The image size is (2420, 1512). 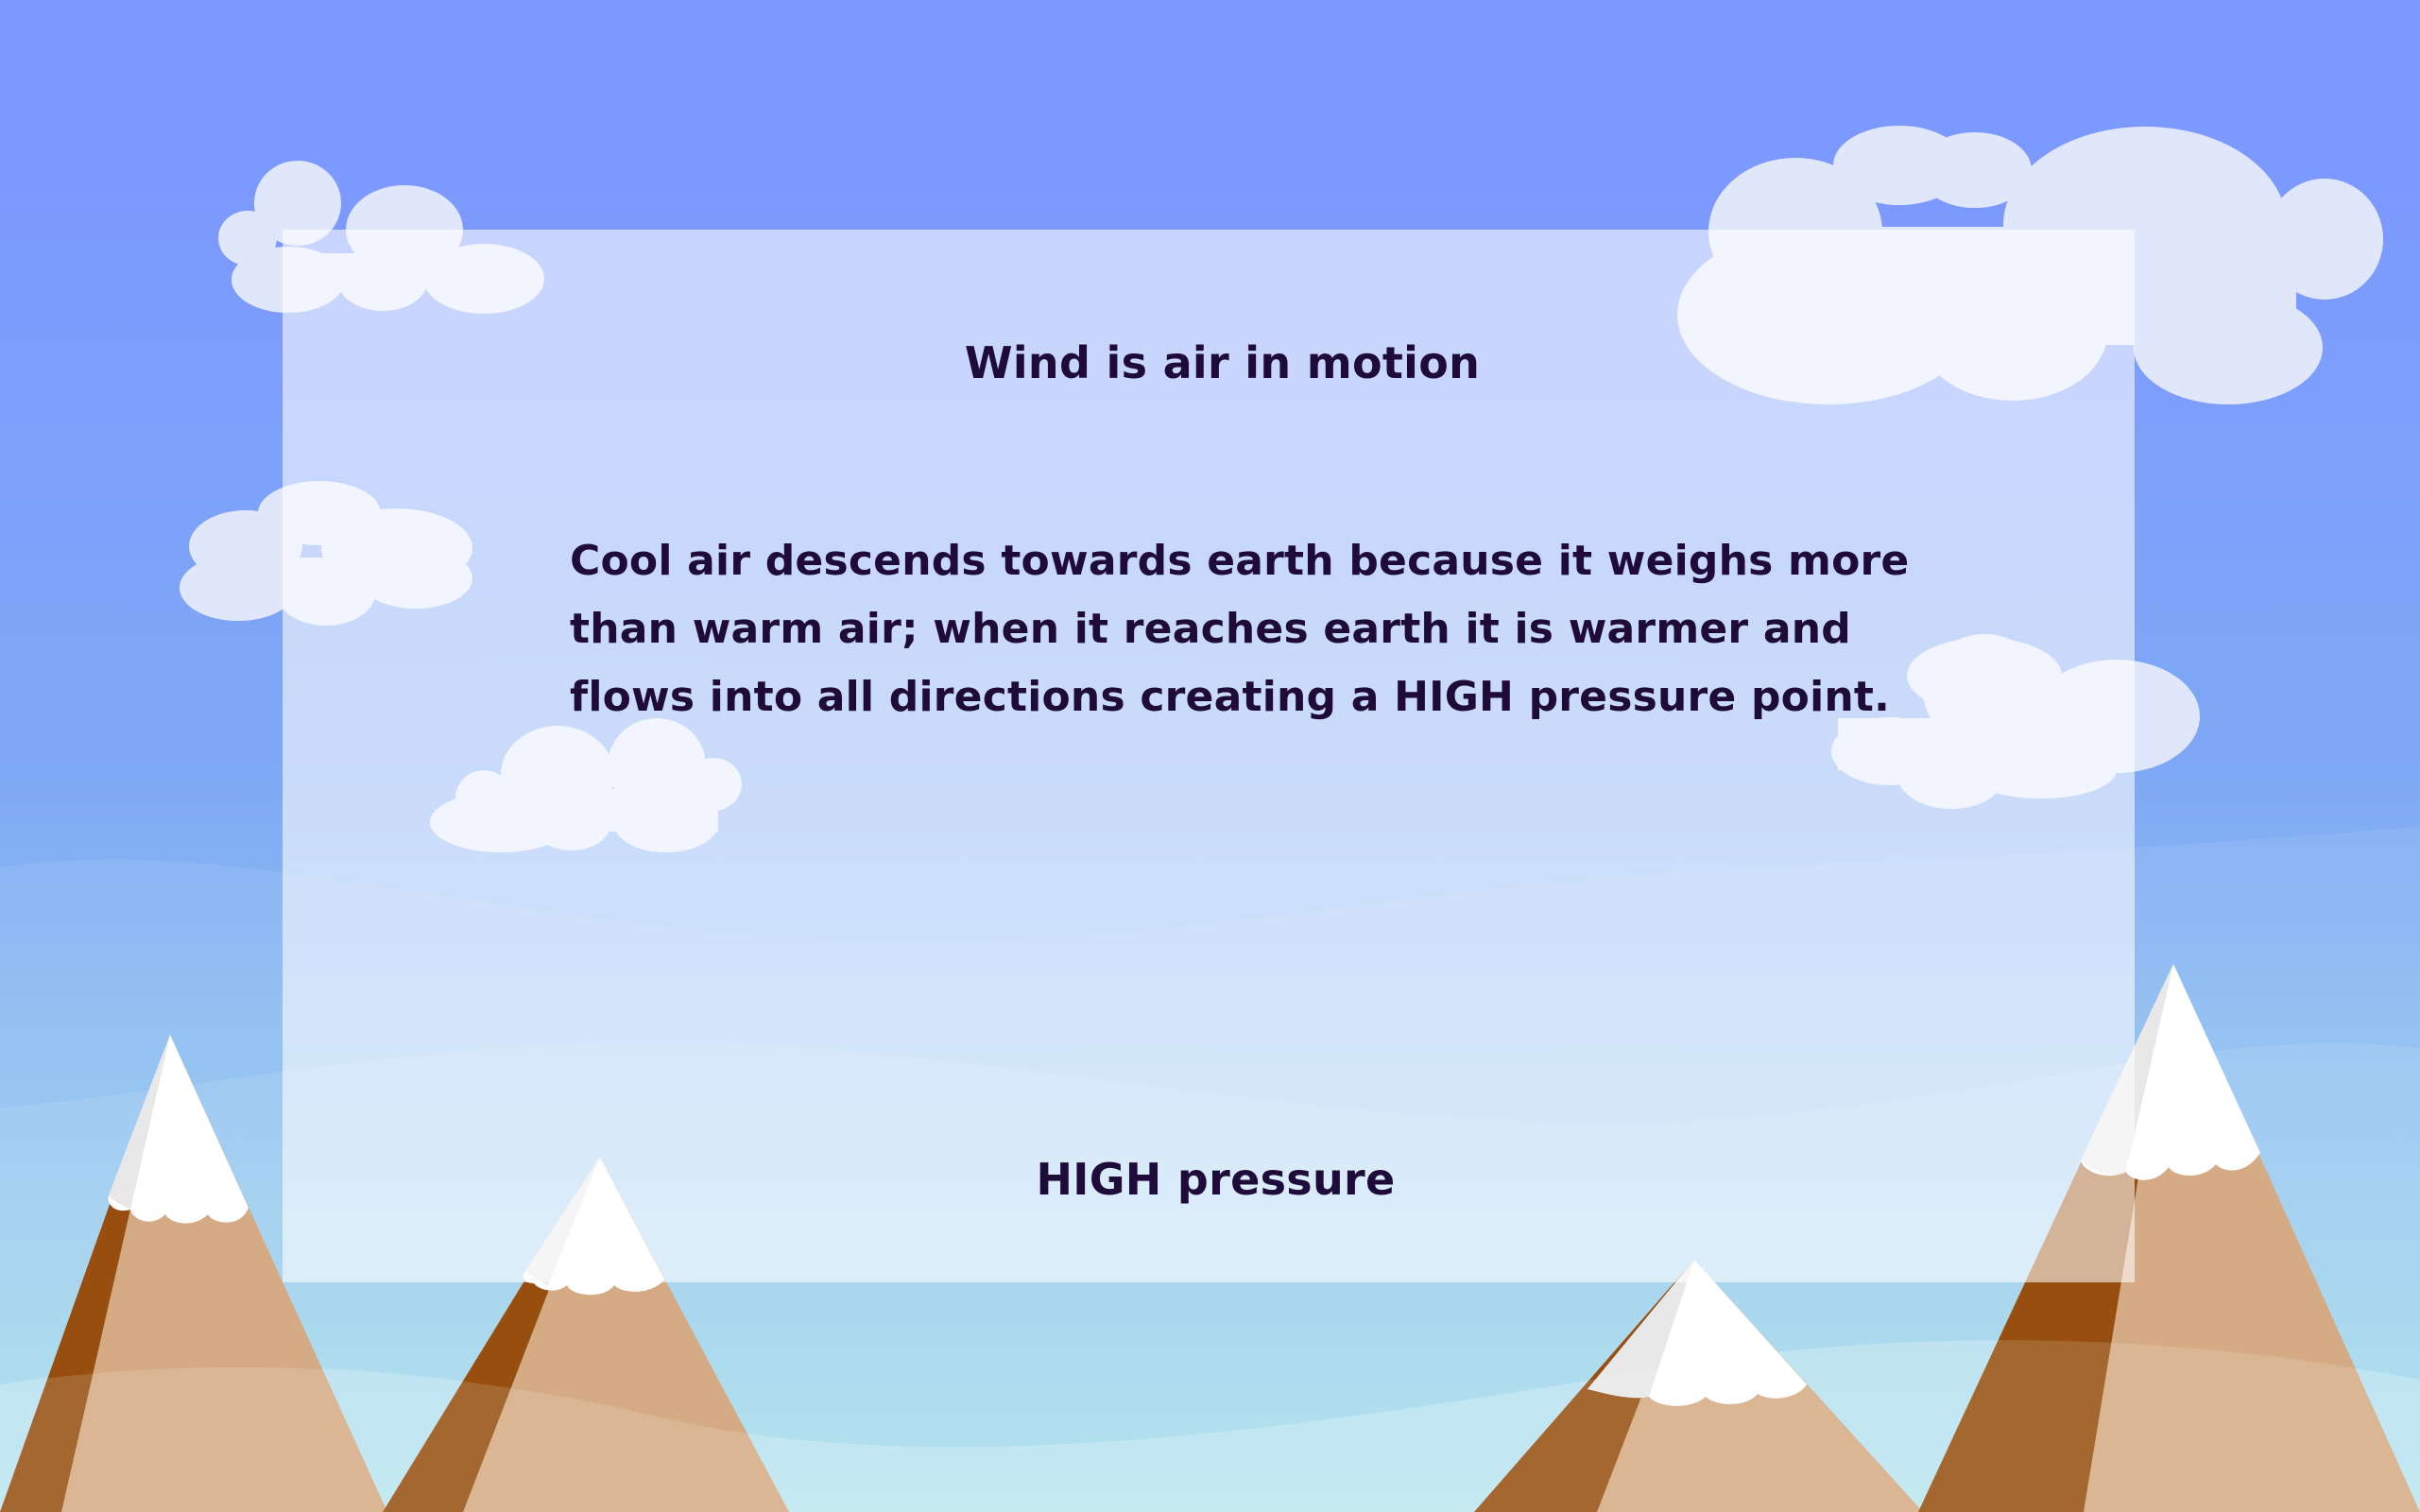 What do you see at coordinates (1216, 1179) in the screenshot?
I see `high-pressure-label: HIGH pressure` at bounding box center [1216, 1179].